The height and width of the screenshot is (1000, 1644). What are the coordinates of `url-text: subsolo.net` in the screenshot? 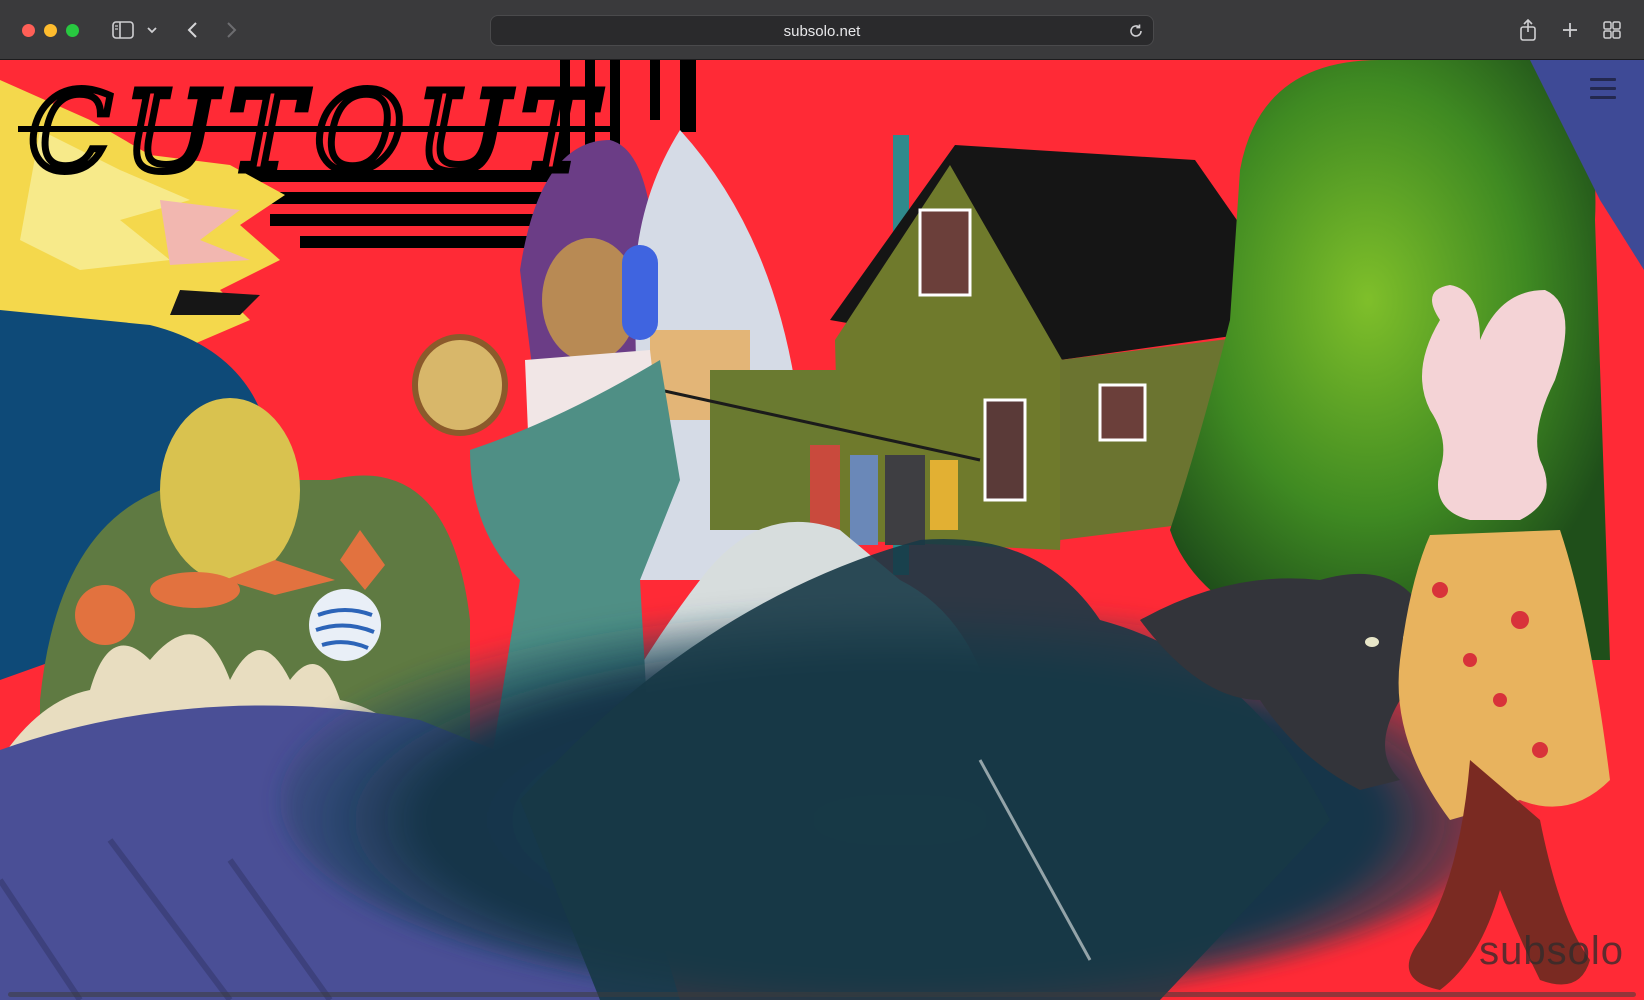 It's located at (822, 31).